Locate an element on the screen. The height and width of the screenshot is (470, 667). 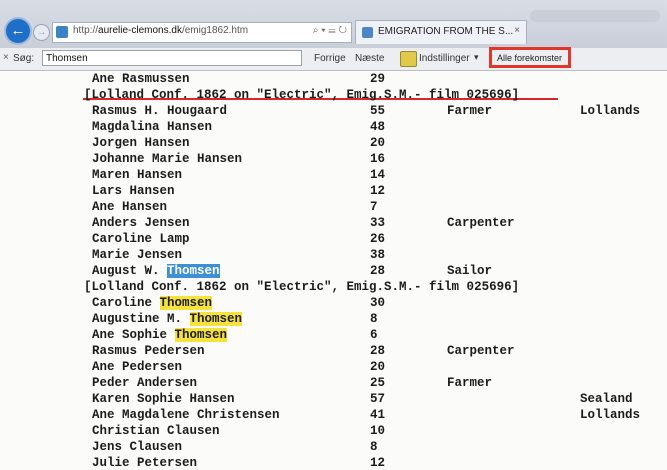
emigrant-age: 14 is located at coordinates (378, 175).